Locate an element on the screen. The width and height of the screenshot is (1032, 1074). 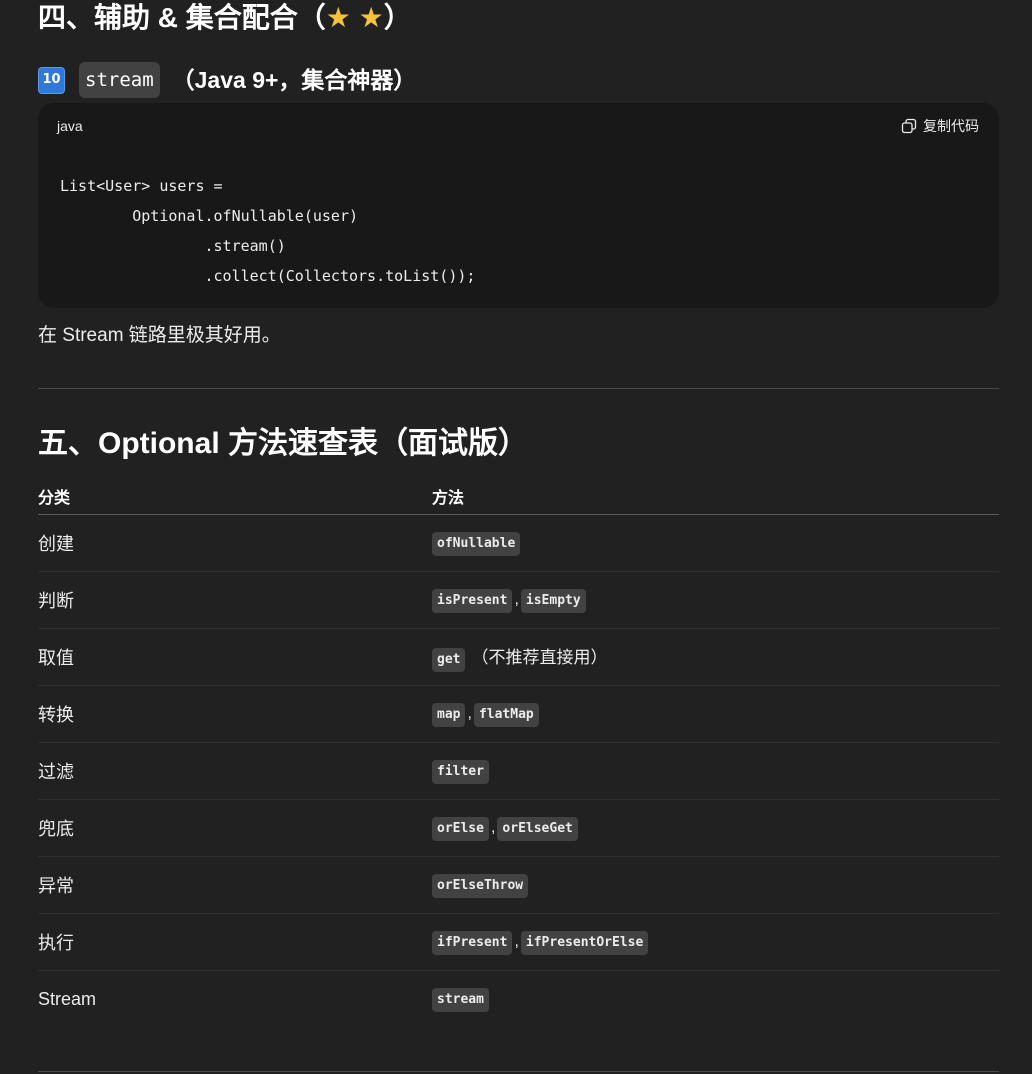
method-code: orElseGet is located at coordinates (537, 828).